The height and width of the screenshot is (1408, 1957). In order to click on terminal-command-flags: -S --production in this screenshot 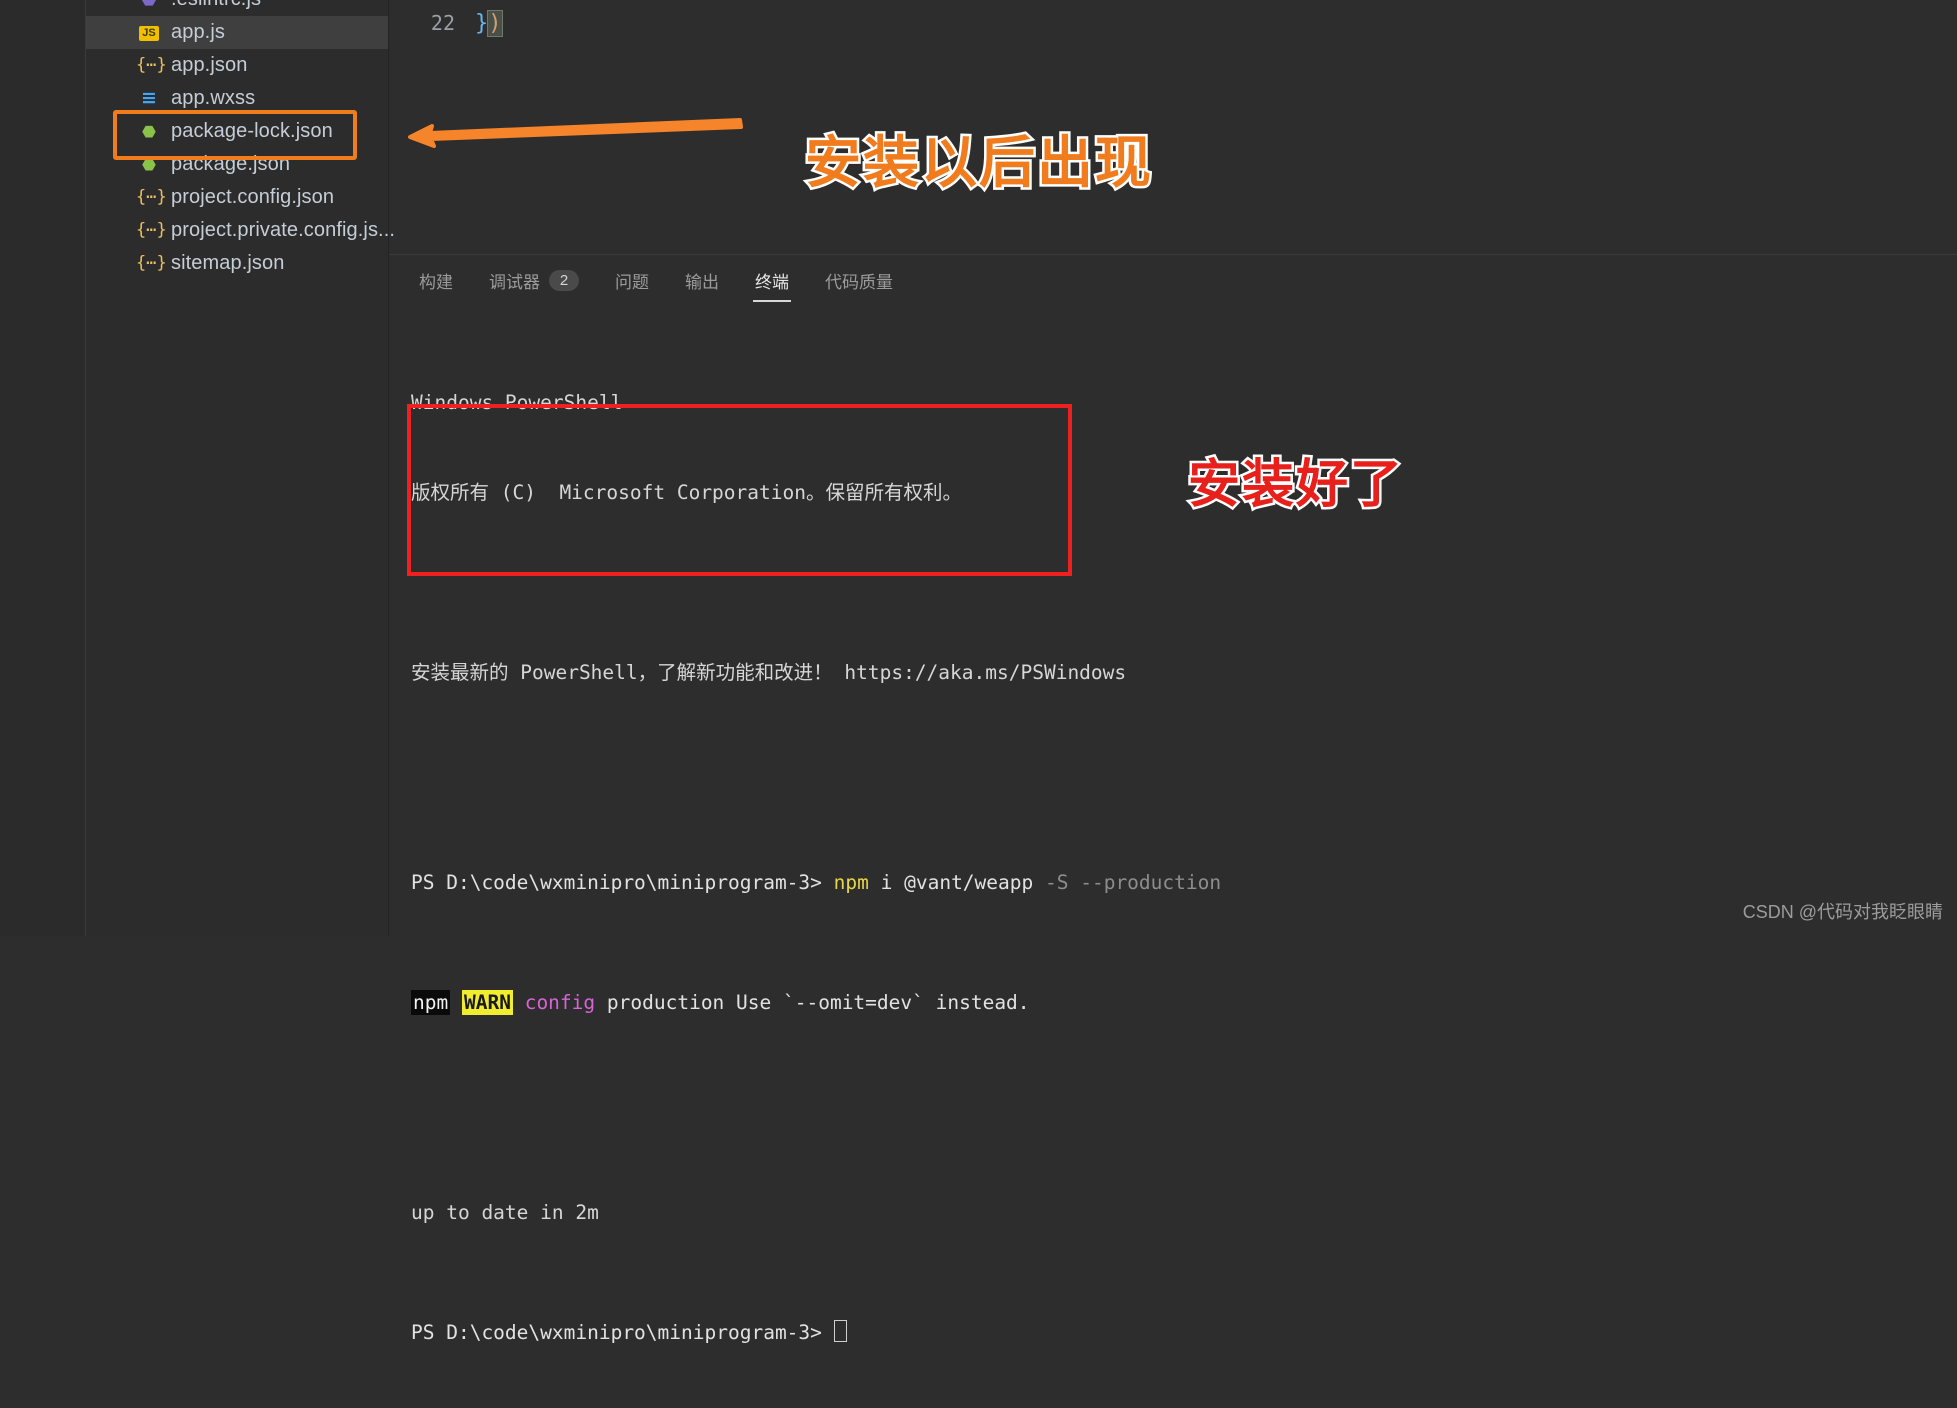, I will do `click(1127, 882)`.